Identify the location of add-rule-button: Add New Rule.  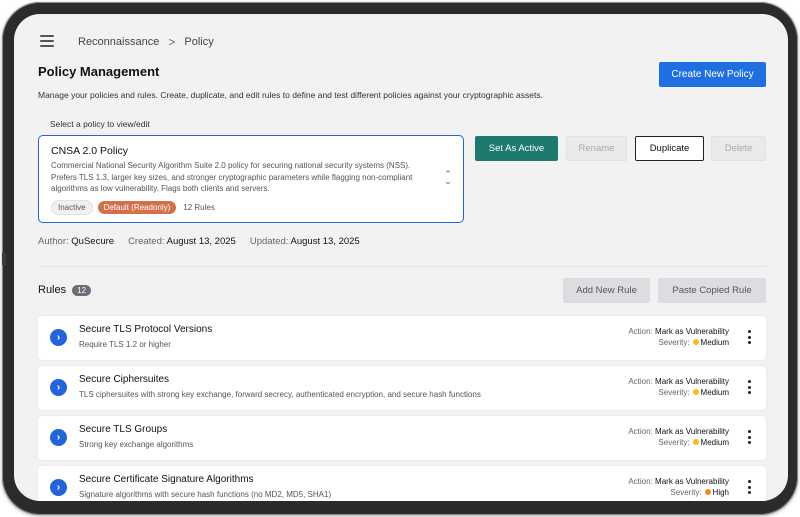
(606, 290).